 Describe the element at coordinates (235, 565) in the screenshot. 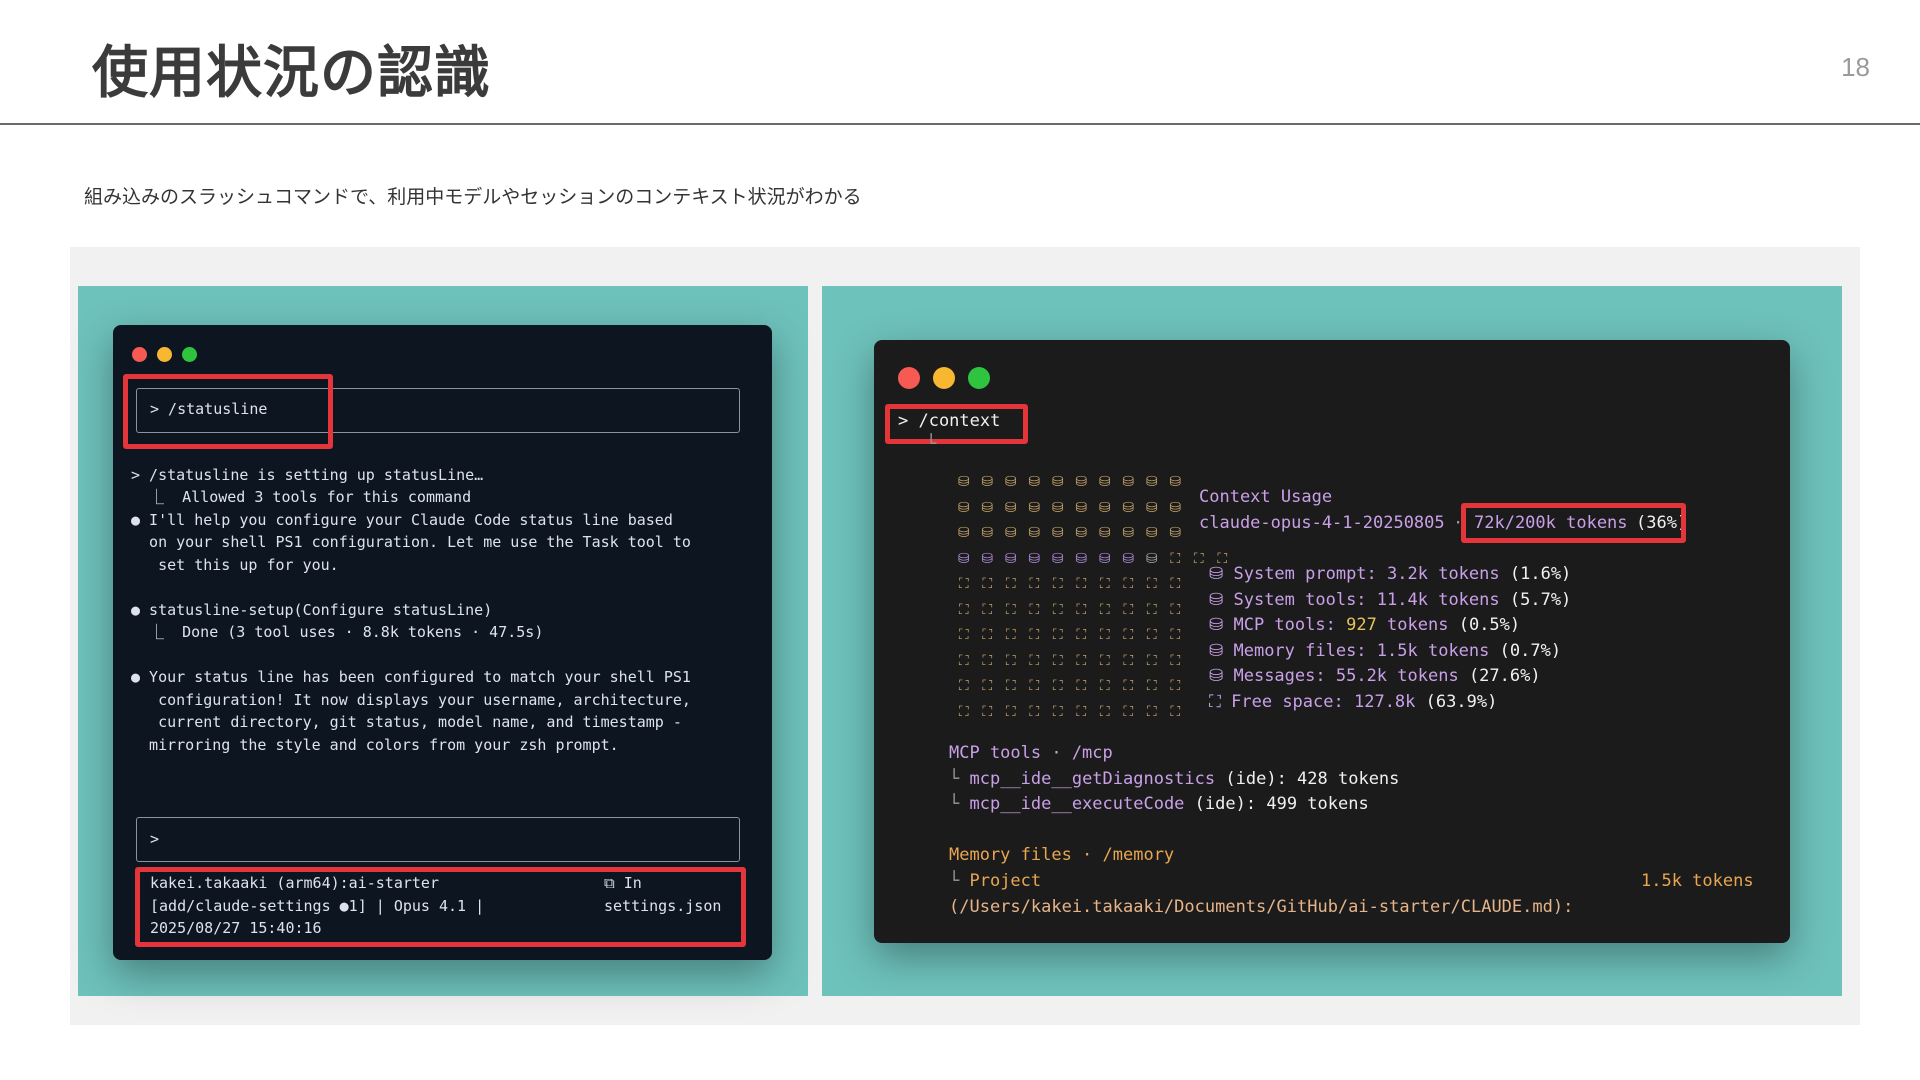

I see `output-line: set this up for you.` at that location.